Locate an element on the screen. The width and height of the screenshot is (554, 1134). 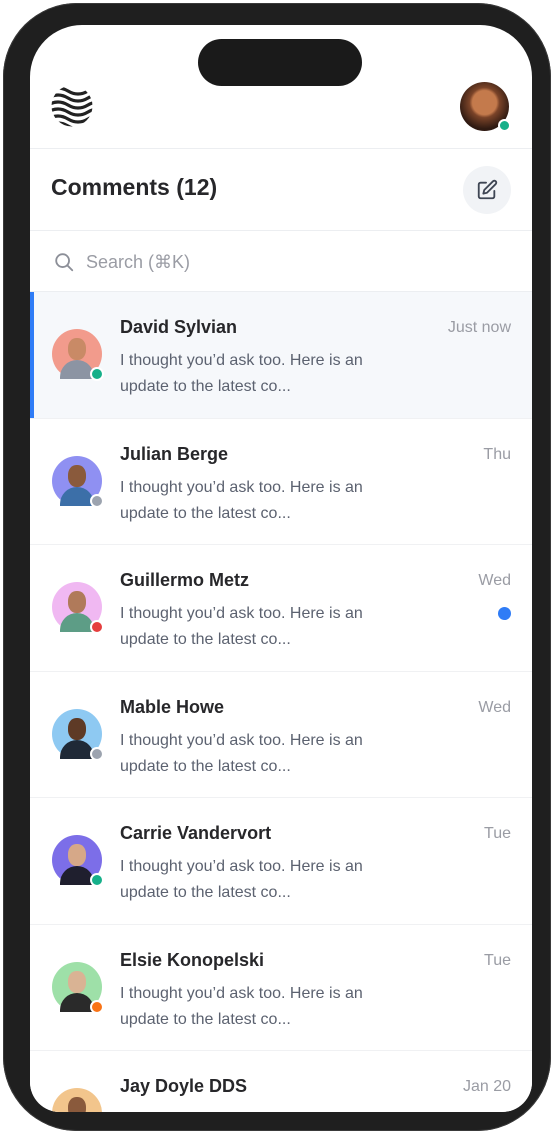
commenter-name: Guillermo Metz is located at coordinates (185, 580).